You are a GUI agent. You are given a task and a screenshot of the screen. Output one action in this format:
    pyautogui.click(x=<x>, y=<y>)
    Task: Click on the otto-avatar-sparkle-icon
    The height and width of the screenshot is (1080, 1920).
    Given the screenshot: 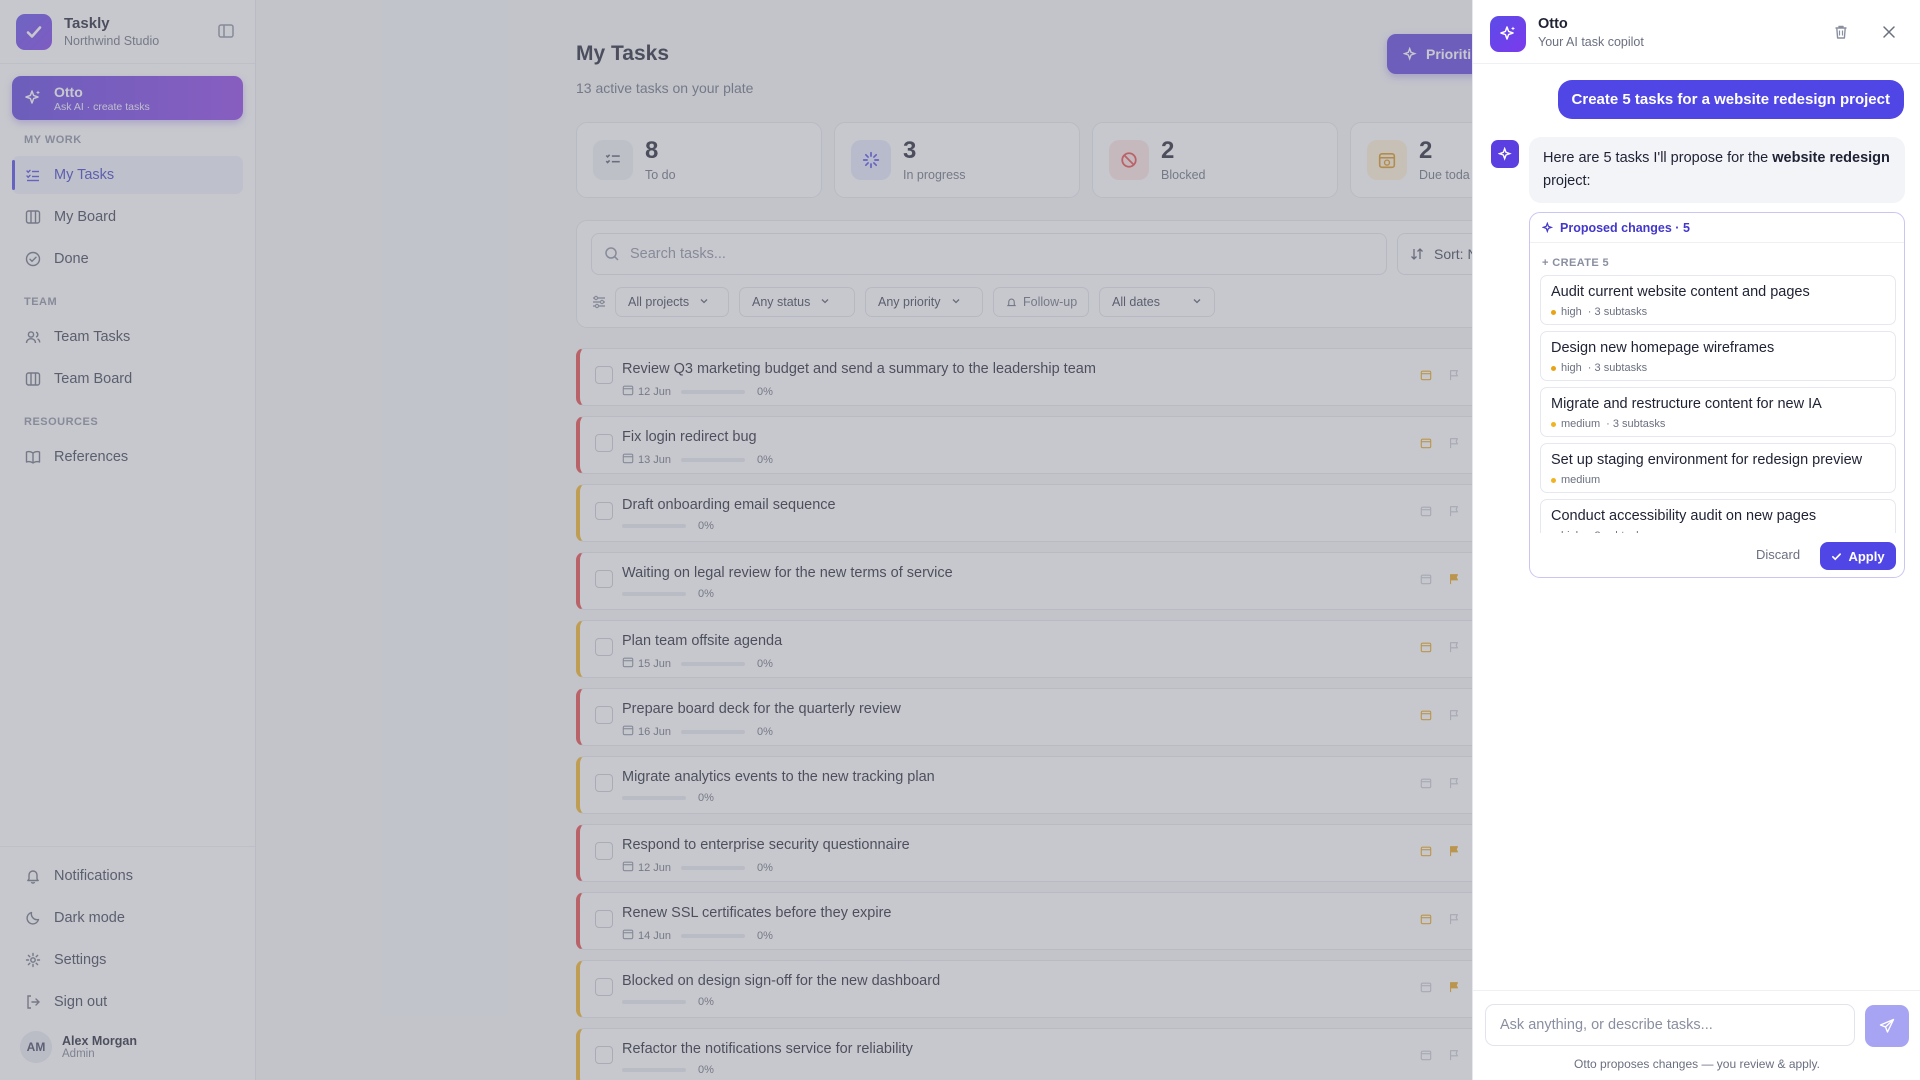 What is the action you would take?
    pyautogui.click(x=1505, y=154)
    